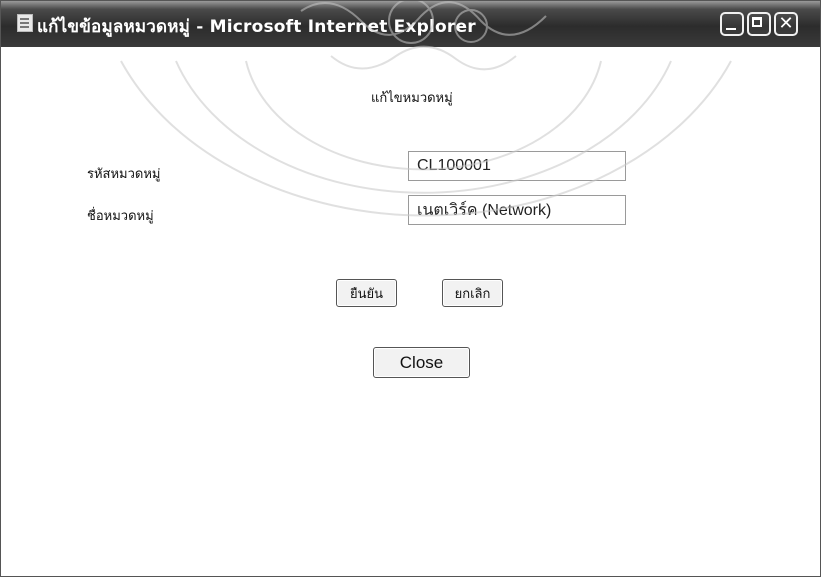 The height and width of the screenshot is (577, 821). Describe the element at coordinates (517, 210) in the screenshot. I see `category-name-field` at that location.